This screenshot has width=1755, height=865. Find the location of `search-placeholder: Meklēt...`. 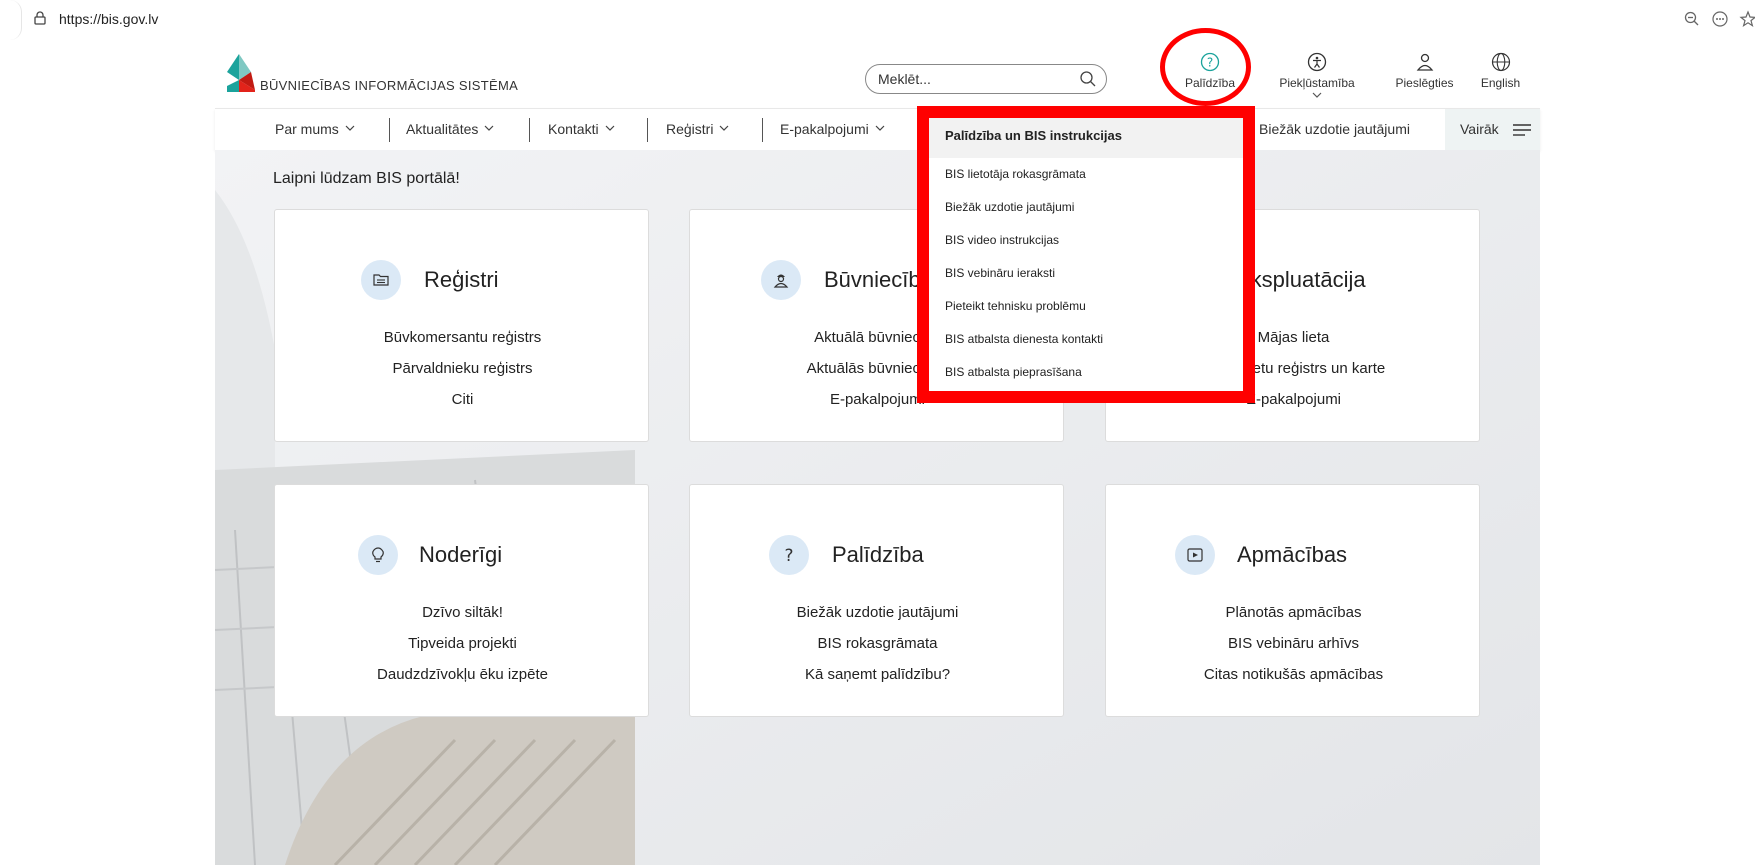

search-placeholder: Meklēt... is located at coordinates (904, 79).